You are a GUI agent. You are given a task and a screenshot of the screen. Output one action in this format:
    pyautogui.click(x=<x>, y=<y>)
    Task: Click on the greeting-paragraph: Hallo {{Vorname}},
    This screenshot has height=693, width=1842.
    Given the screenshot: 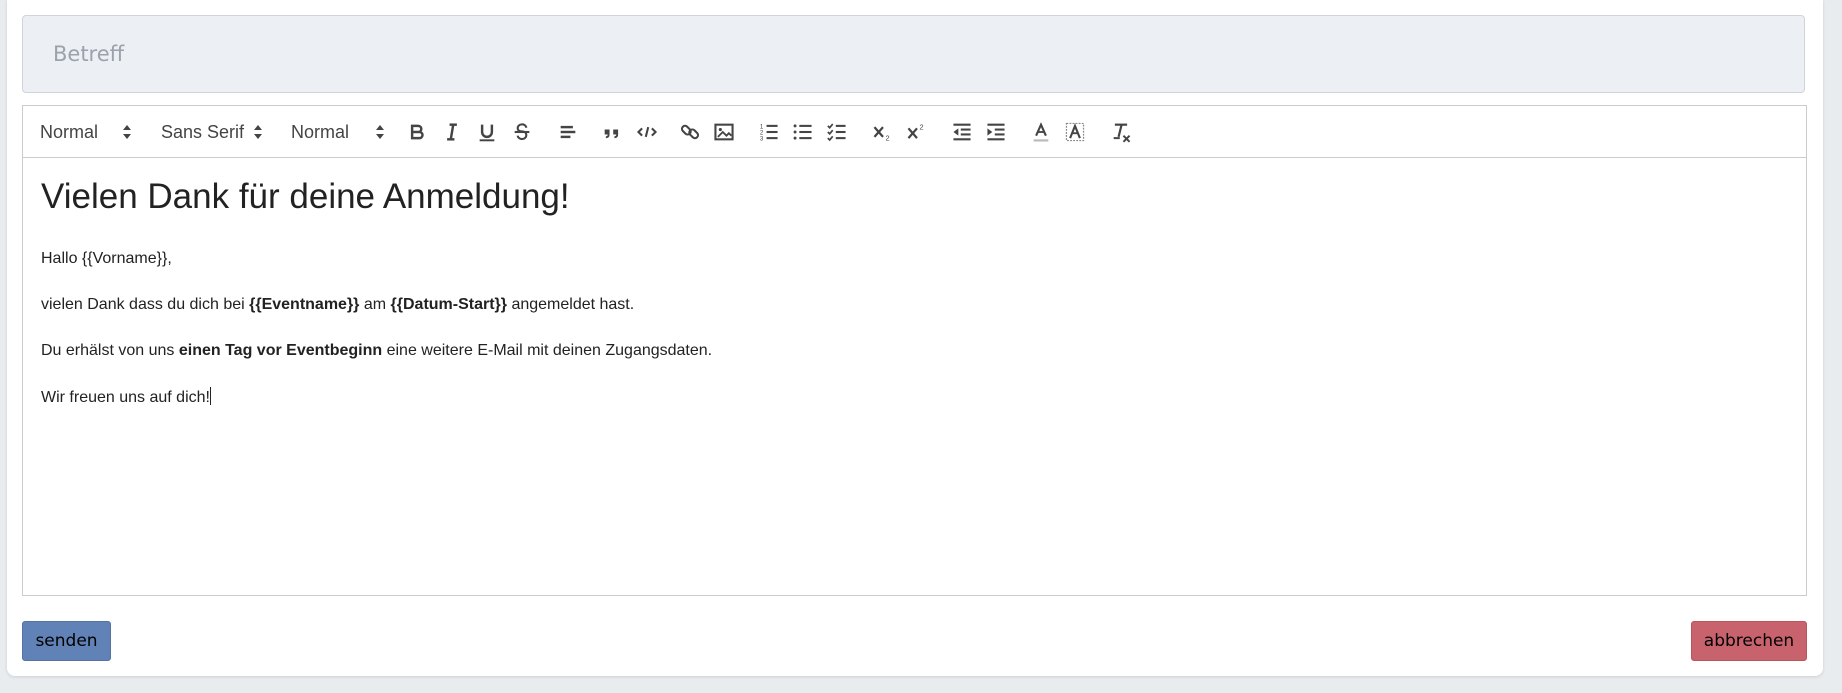 What is the action you would take?
    pyautogui.click(x=106, y=258)
    